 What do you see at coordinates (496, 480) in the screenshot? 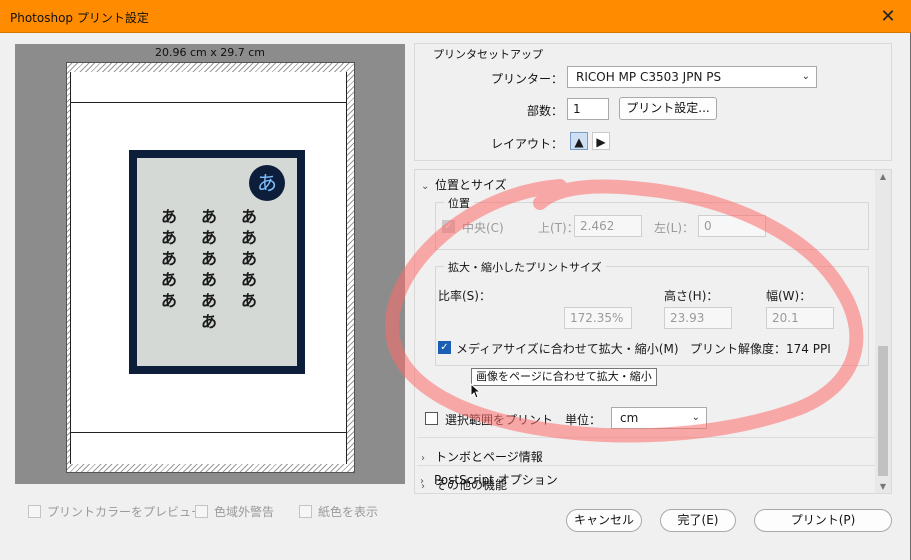
I see `section-label: PostScript オプション` at bounding box center [496, 480].